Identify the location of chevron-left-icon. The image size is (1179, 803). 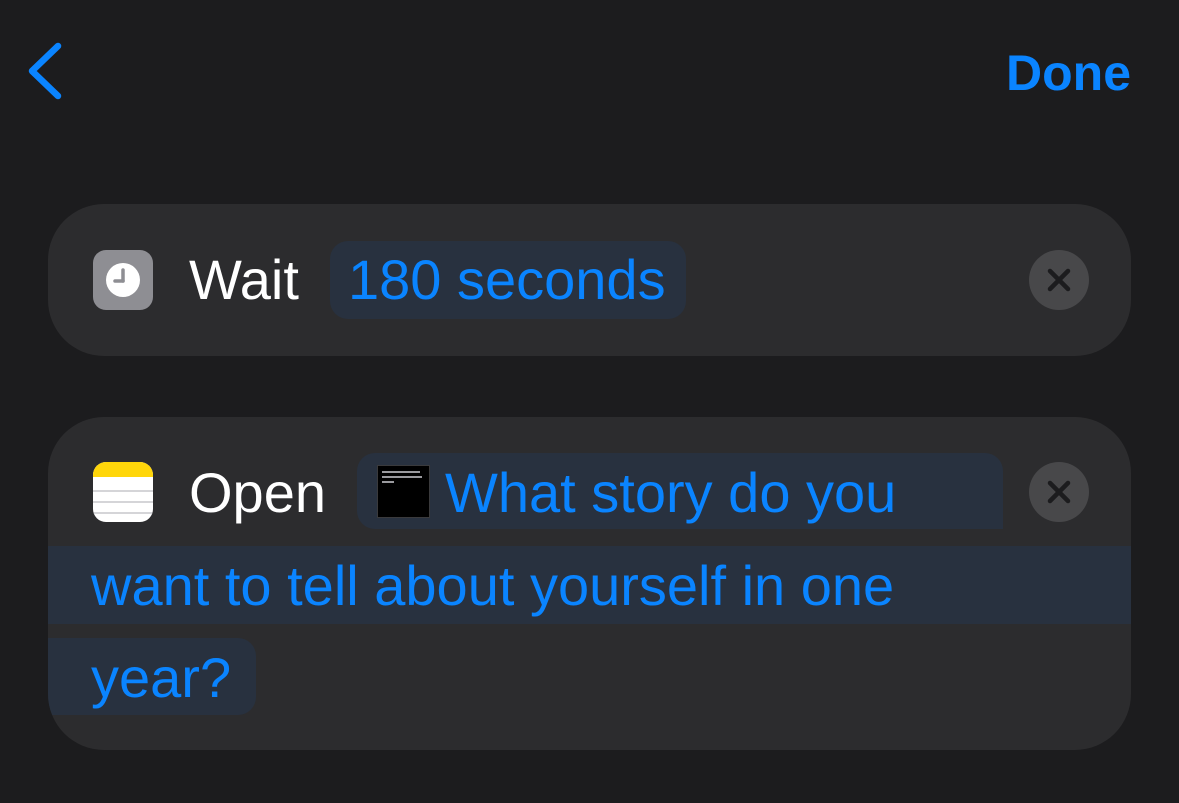
(45, 71).